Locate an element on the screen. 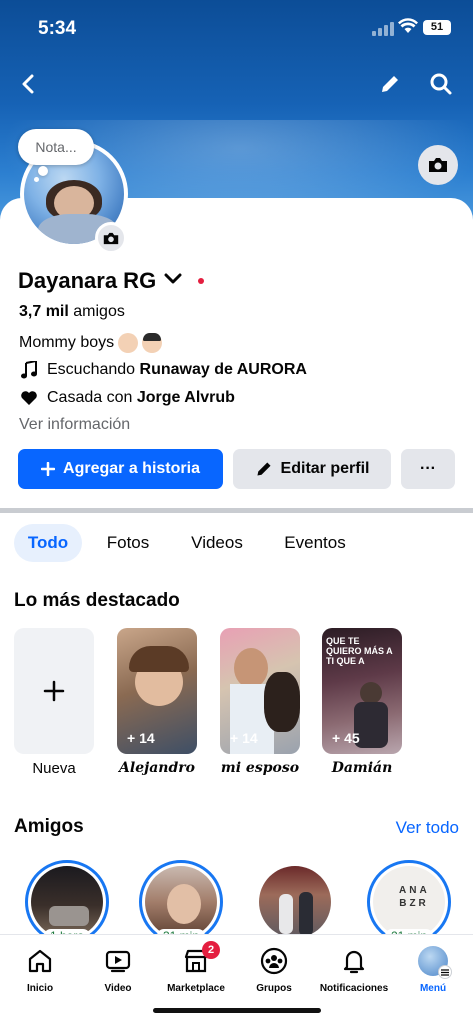 This screenshot has height=1024, width=473. highlight-label: Alejandro is located at coordinates (157, 768).